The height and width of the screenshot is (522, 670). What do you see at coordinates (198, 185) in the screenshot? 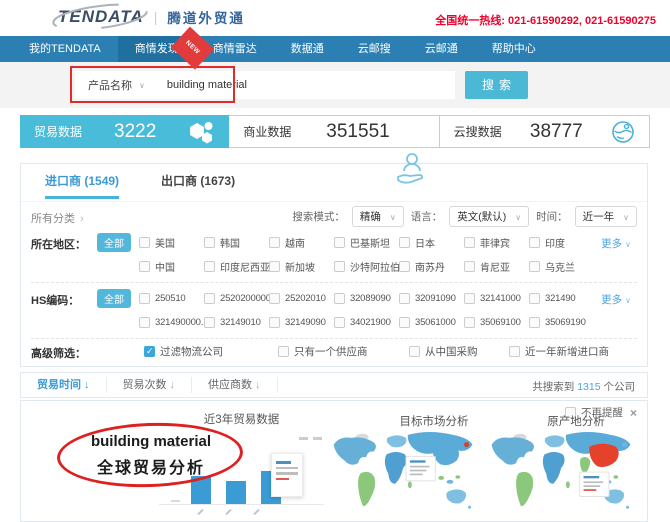
I see `tab-exporters: 出口商 (1673)` at bounding box center [198, 185].